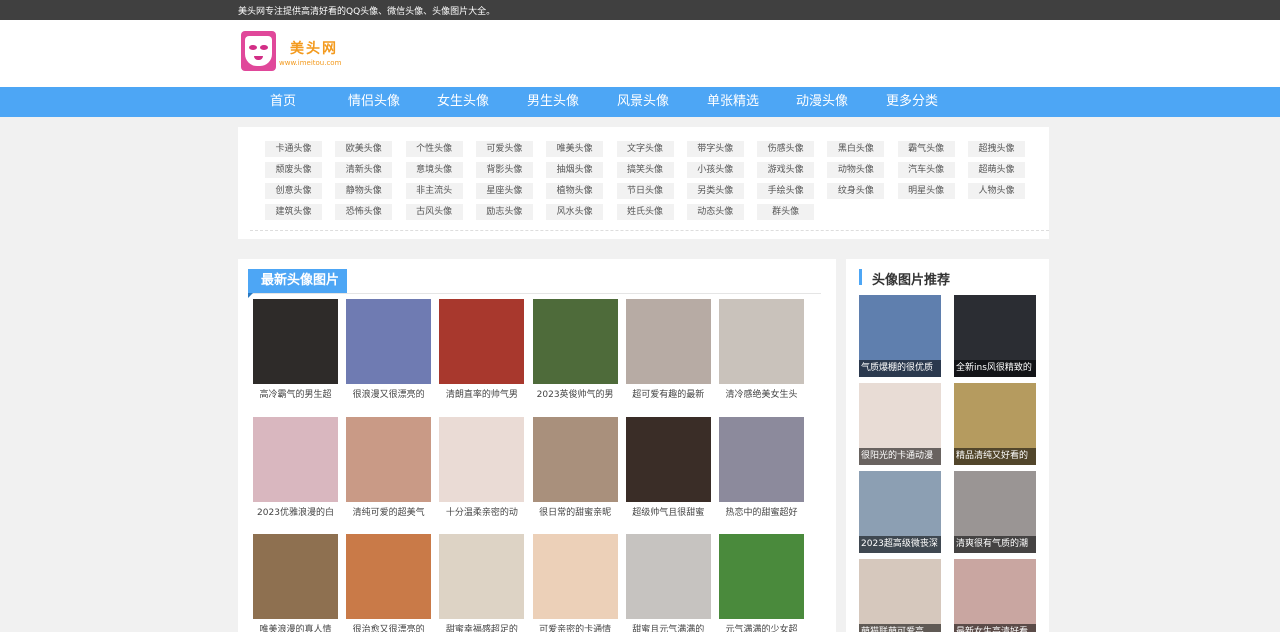  Describe the element at coordinates (463, 102) in the screenshot. I see `nav-item: 女生头像` at that location.